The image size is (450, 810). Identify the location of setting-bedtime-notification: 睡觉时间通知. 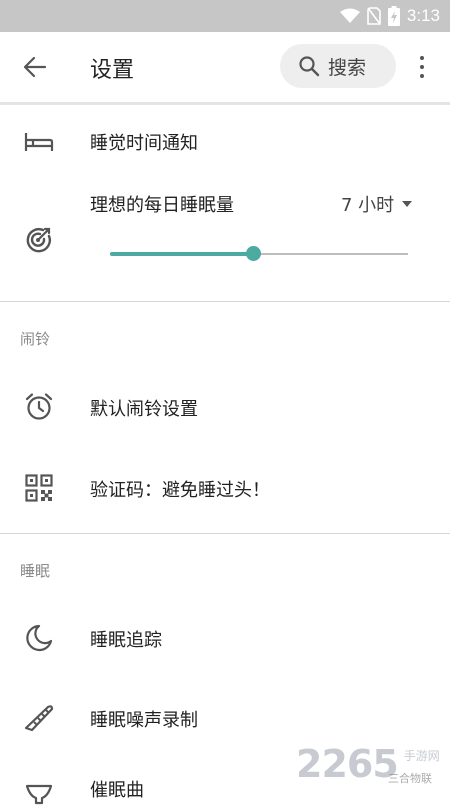
(225, 142).